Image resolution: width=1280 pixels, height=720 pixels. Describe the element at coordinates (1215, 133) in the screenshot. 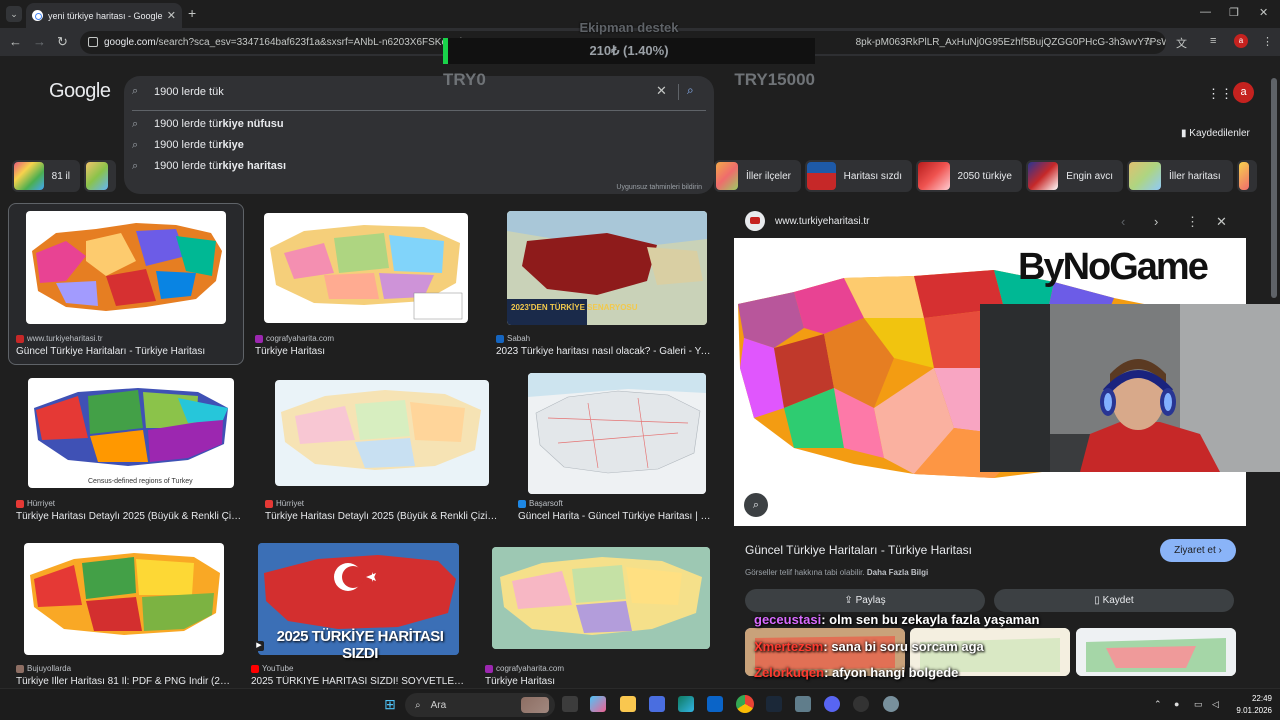

I see `saved-link: ▮ Kaydedilenler` at that location.